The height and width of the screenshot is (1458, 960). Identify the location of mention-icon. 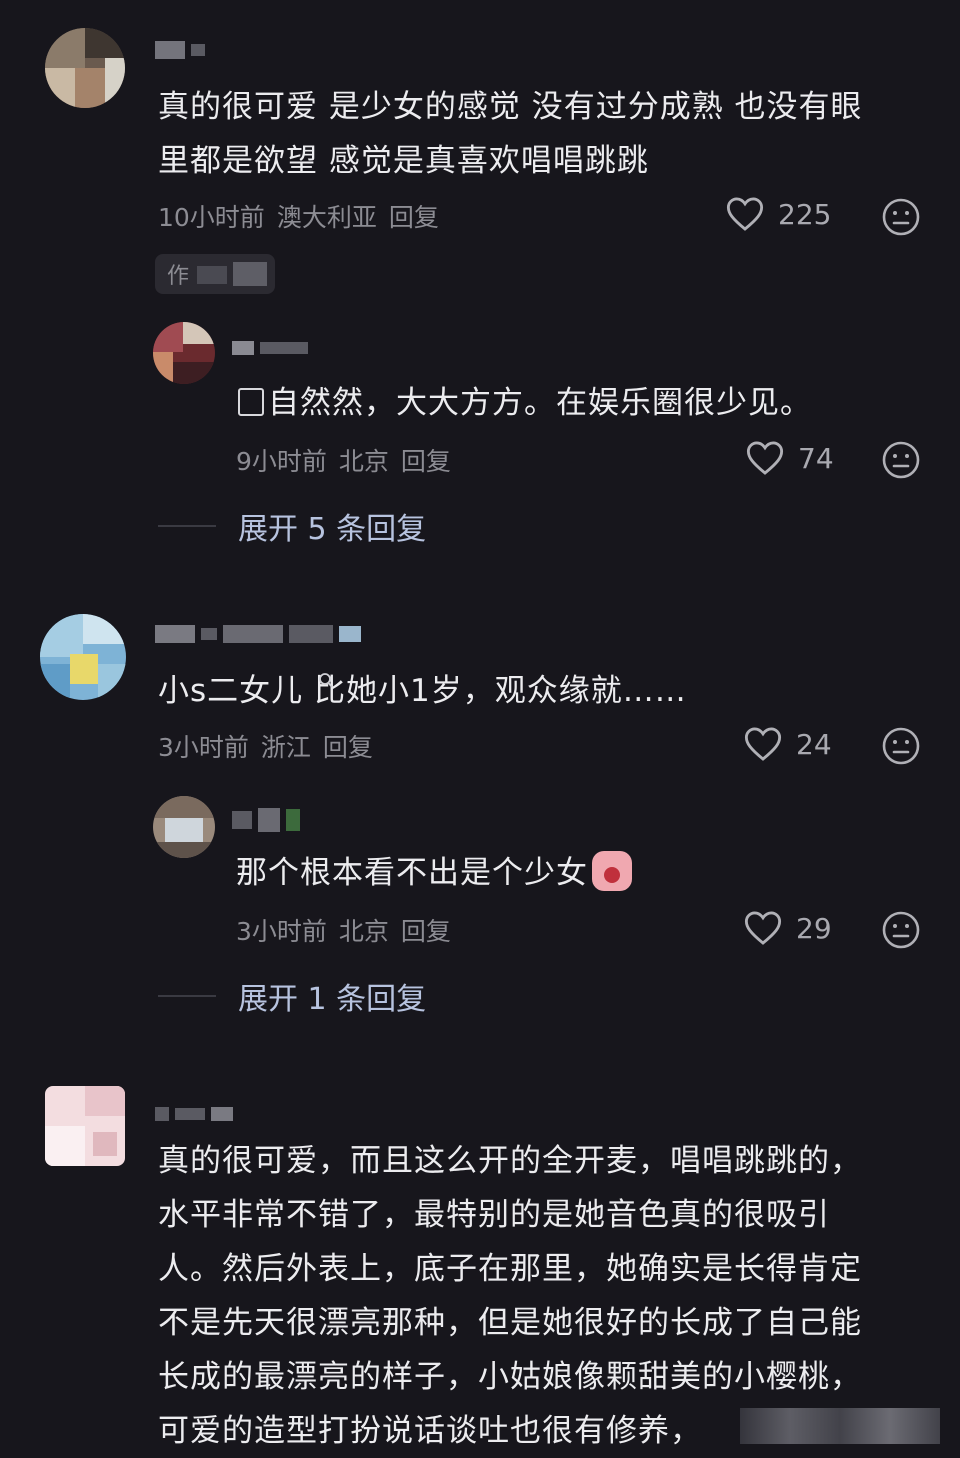
(251, 402).